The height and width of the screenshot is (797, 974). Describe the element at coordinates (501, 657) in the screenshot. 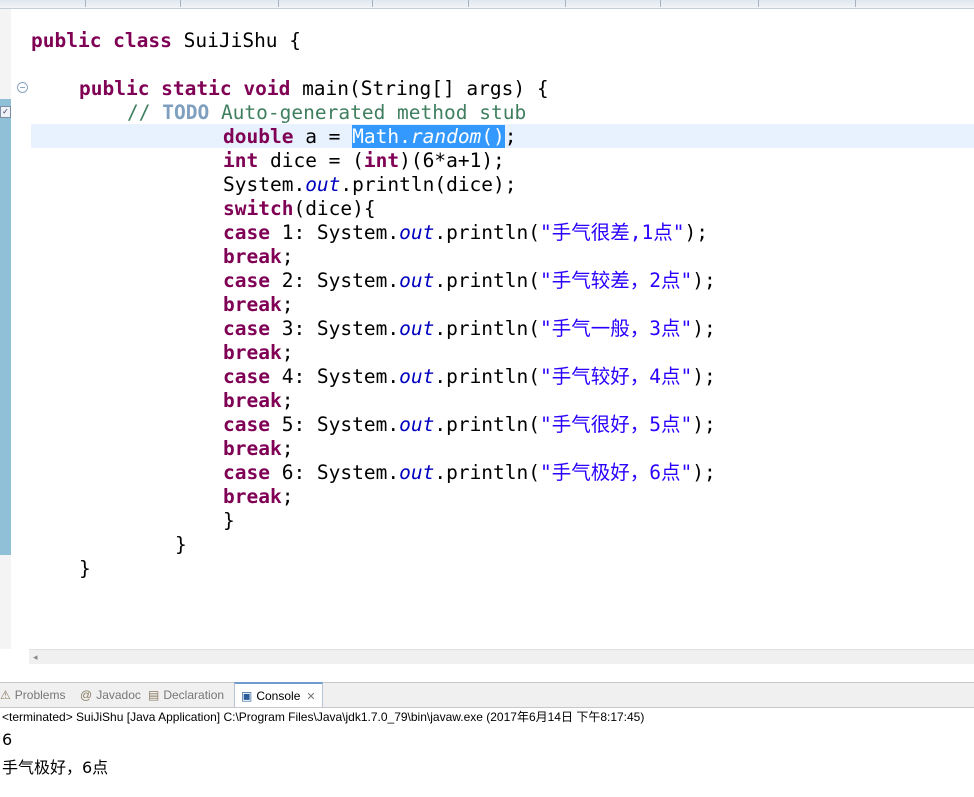

I see `horizontal-scrollbar: ◂` at that location.